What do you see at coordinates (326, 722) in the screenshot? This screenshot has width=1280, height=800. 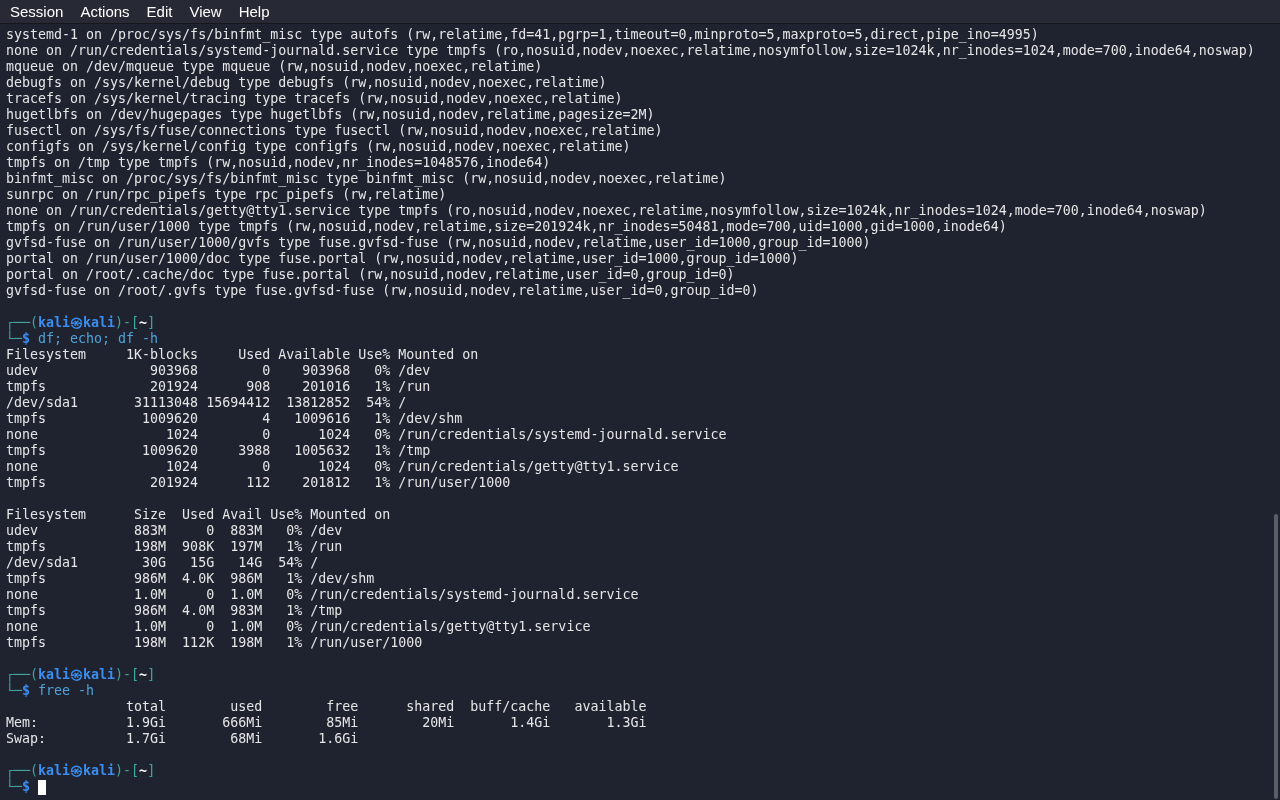 I see `output-line: Mem: 1.9Gi 666Mi 85Mi 20Mi 1.4Gi 1.3Gi` at bounding box center [326, 722].